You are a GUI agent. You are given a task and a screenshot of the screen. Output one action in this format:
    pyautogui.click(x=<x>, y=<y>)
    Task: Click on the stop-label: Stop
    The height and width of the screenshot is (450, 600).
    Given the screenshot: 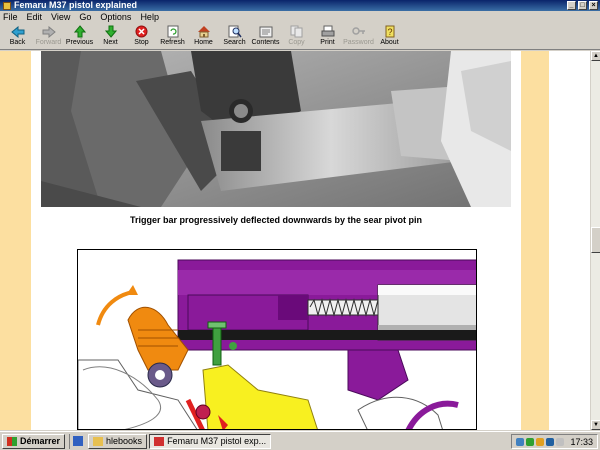 What is the action you would take?
    pyautogui.click(x=141, y=42)
    